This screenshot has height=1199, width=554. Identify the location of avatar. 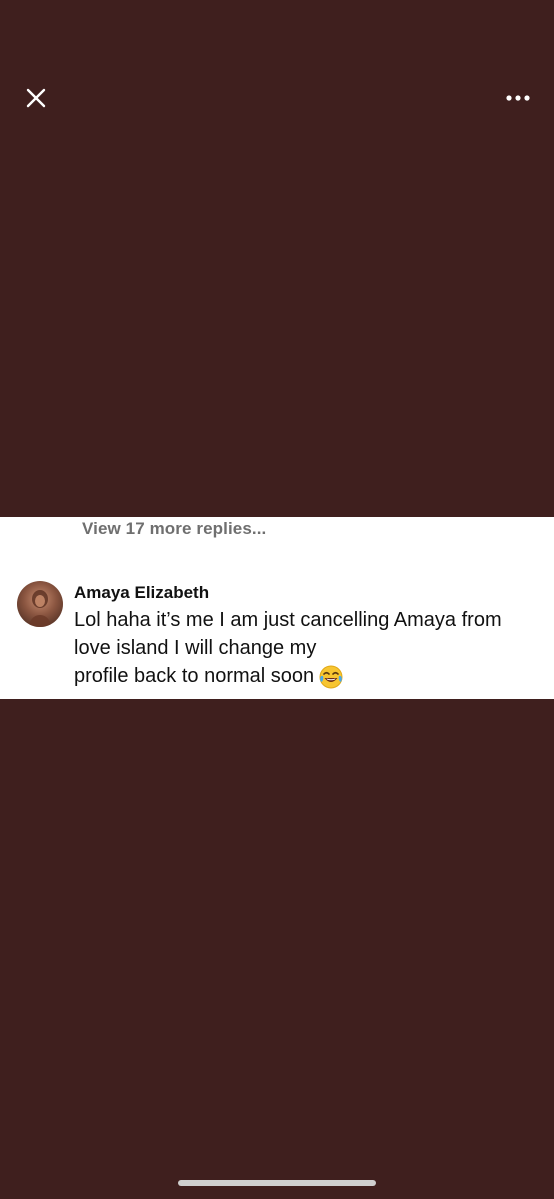
(40, 604).